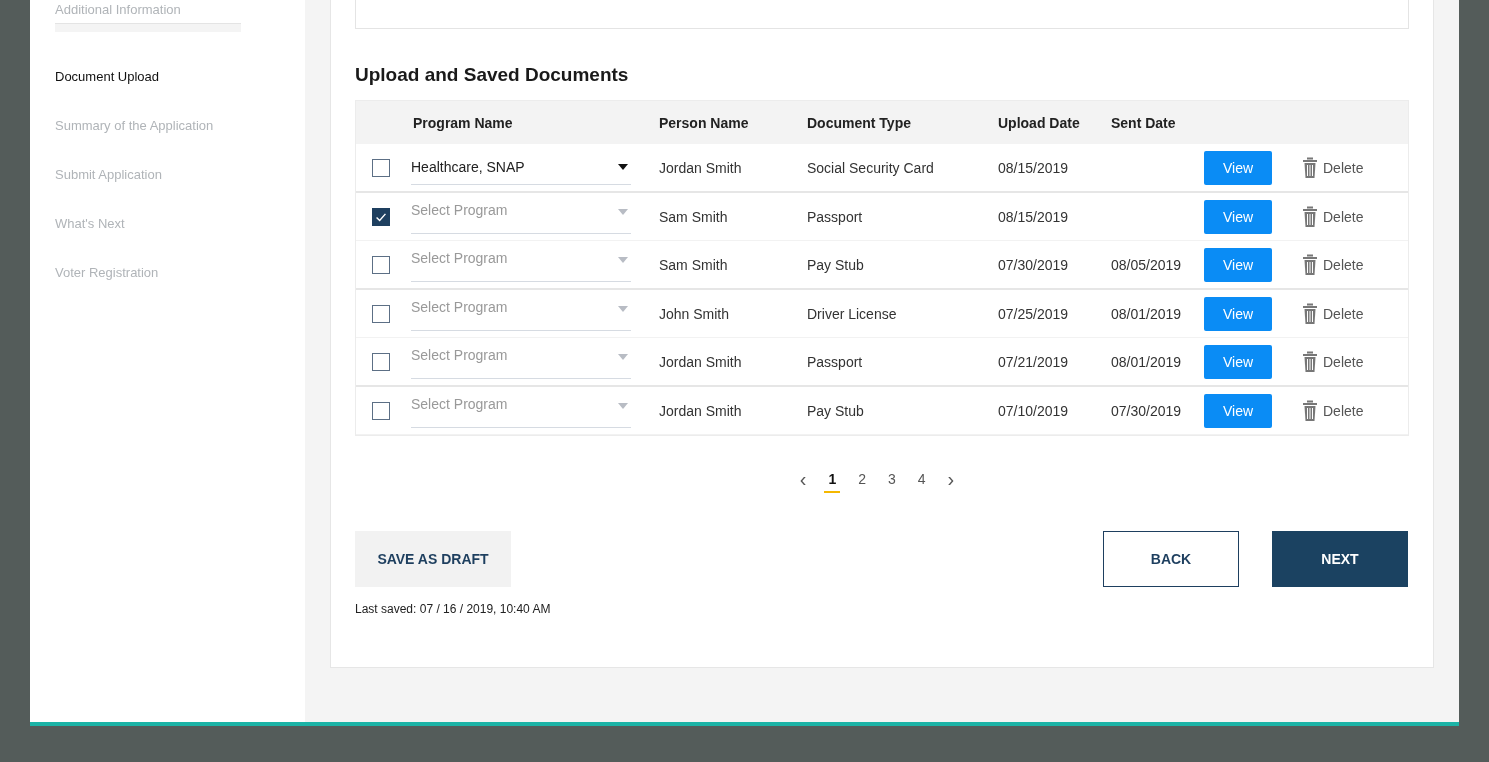  Describe the element at coordinates (951, 481) in the screenshot. I see `next-page-button: ›` at that location.